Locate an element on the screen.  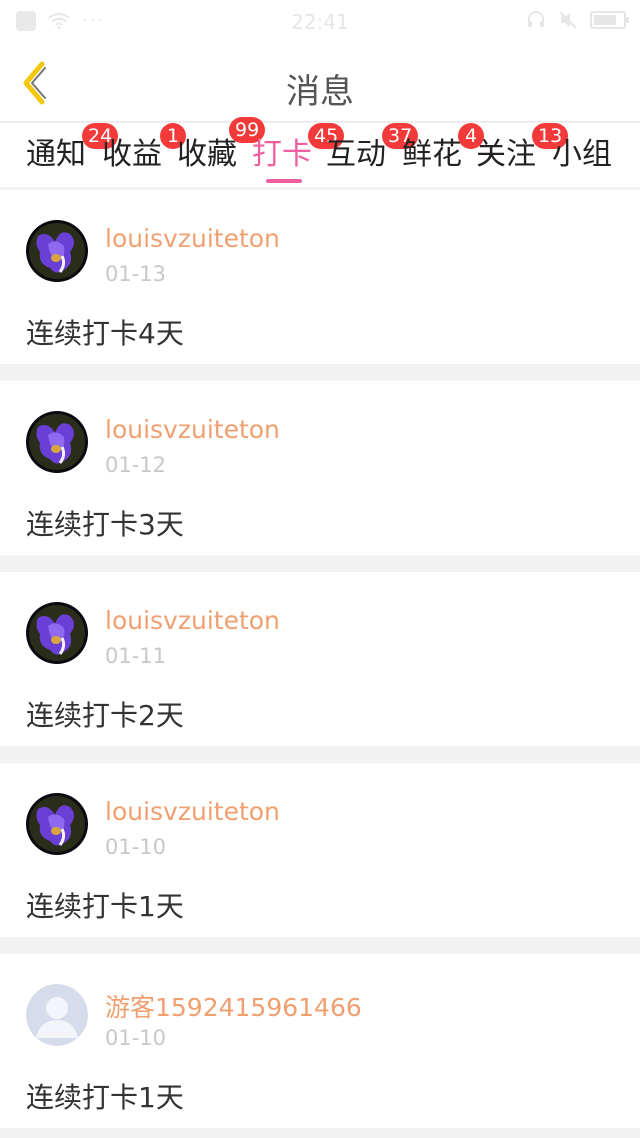
message-text: 连续打卡4天 is located at coordinates (105, 333).